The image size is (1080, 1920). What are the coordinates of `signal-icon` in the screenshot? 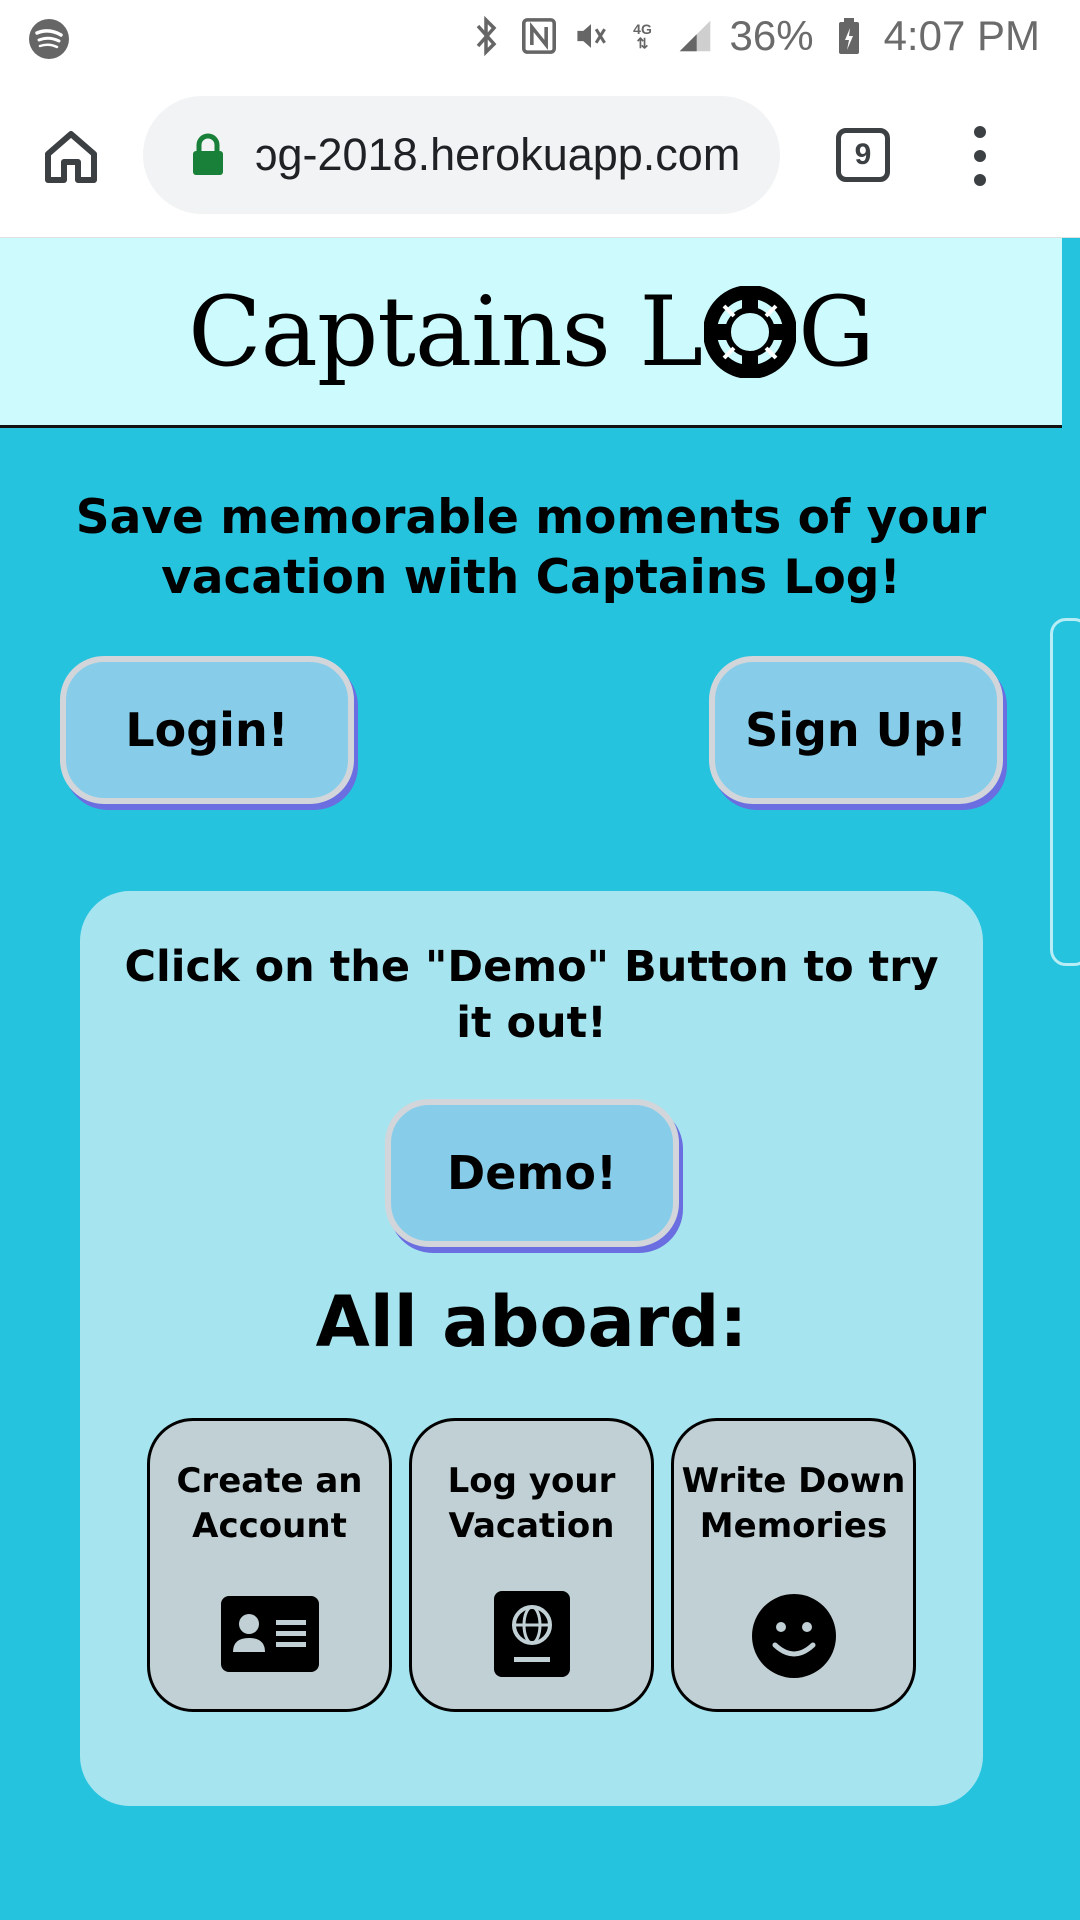 It's located at (695, 36).